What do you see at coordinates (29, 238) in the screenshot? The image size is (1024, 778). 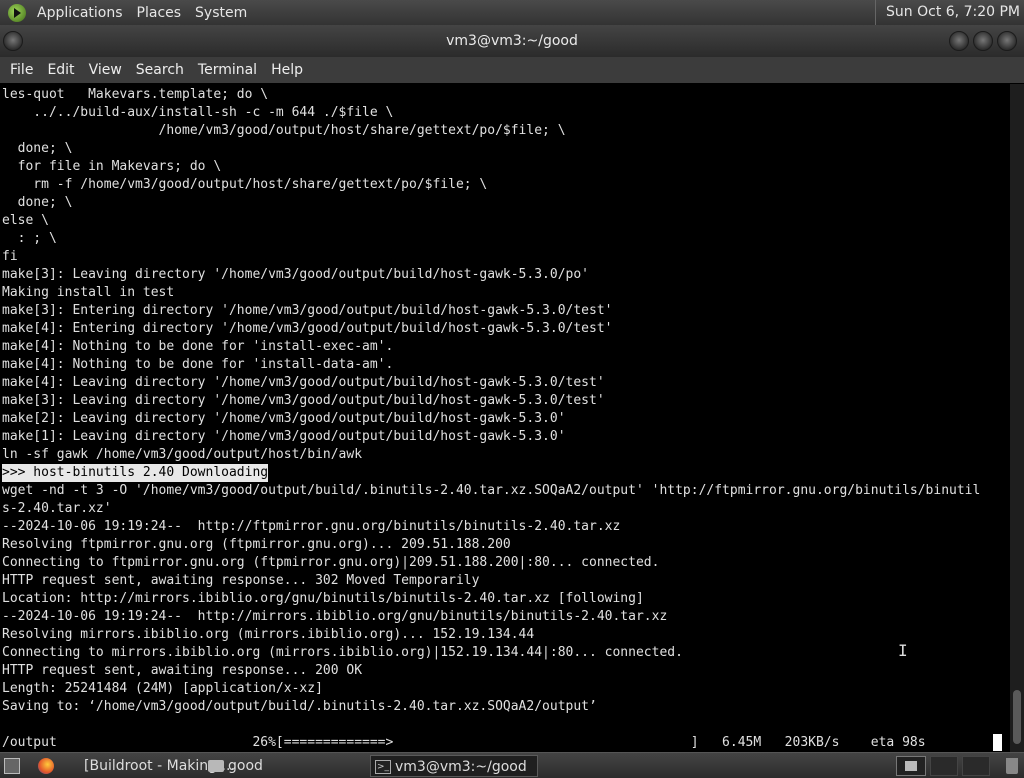 I see `terminal-line: : ; \` at bounding box center [29, 238].